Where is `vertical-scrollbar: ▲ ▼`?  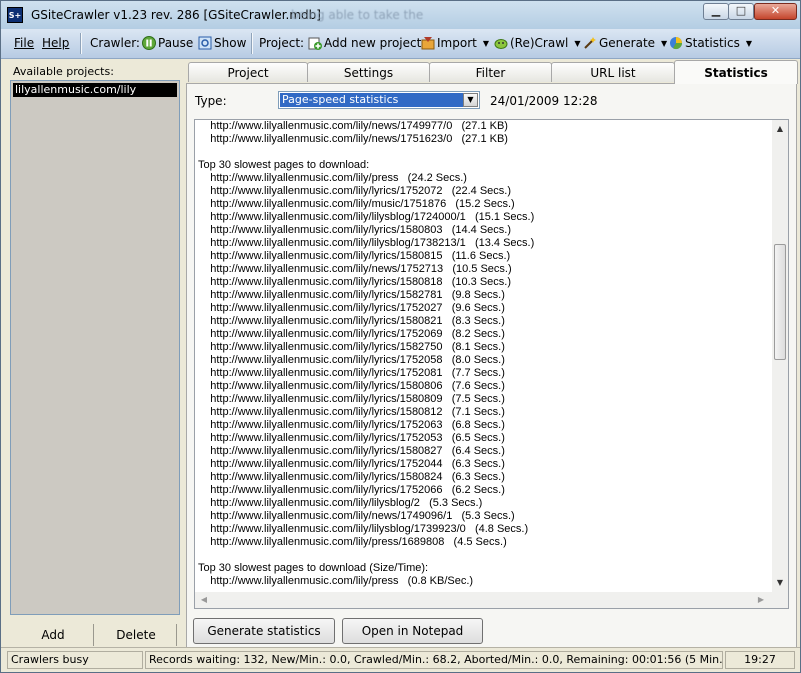 vertical-scrollbar: ▲ ▼ is located at coordinates (780, 356).